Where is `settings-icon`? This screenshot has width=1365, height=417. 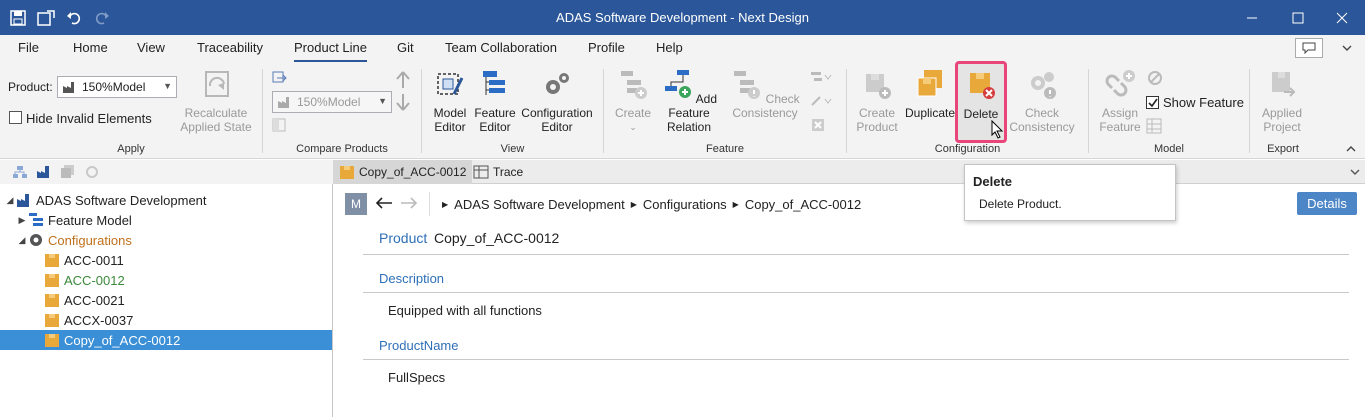
settings-icon is located at coordinates (92, 171).